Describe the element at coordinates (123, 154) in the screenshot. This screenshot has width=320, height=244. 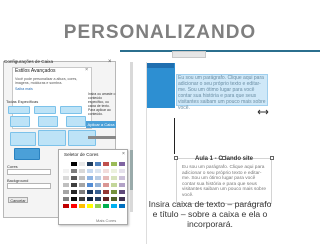
I see `color-picker-close-button: ×` at that location.